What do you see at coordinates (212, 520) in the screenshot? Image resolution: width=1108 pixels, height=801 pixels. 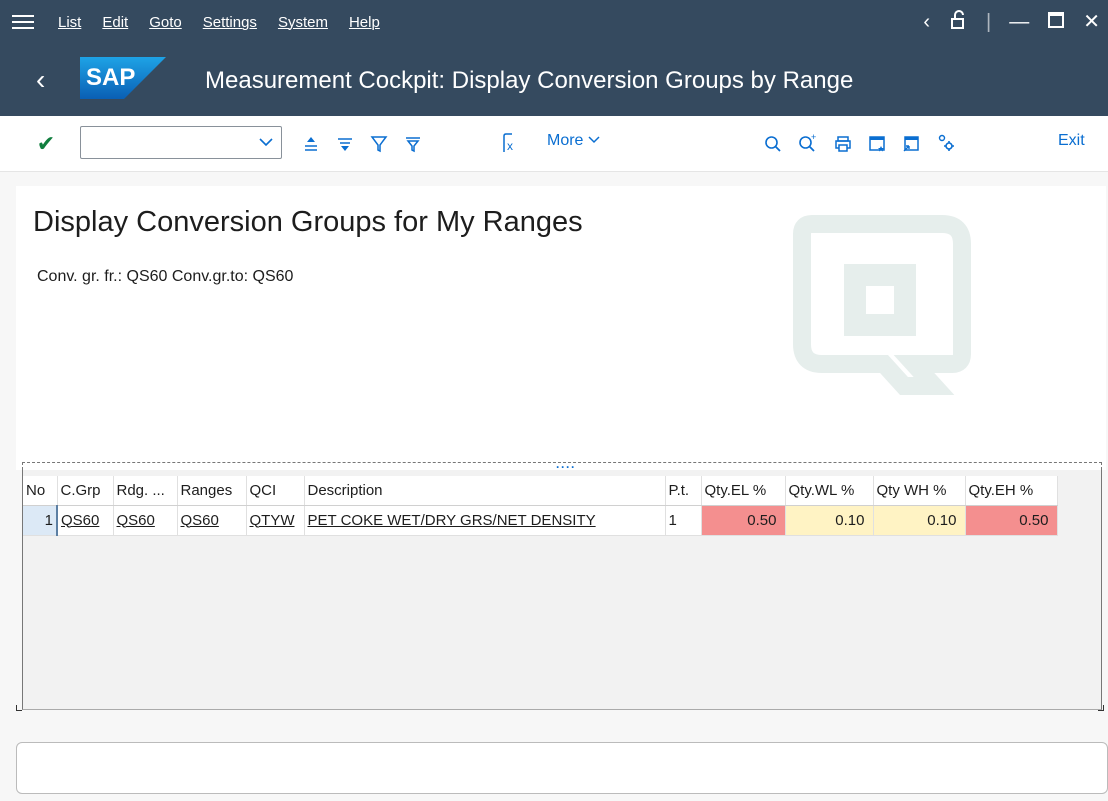 I see `ranges-link: QS60` at bounding box center [212, 520].